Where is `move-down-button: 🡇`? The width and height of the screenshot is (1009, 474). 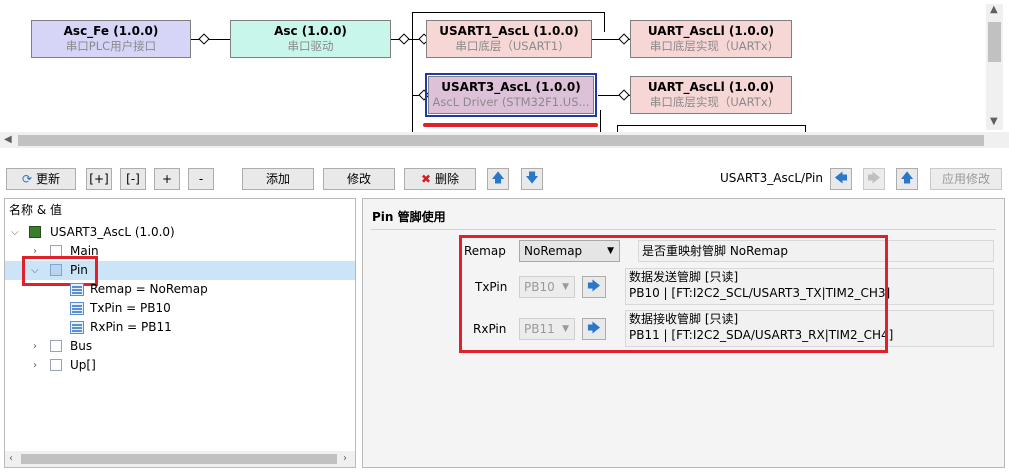
move-down-button: 🡇 is located at coordinates (532, 179).